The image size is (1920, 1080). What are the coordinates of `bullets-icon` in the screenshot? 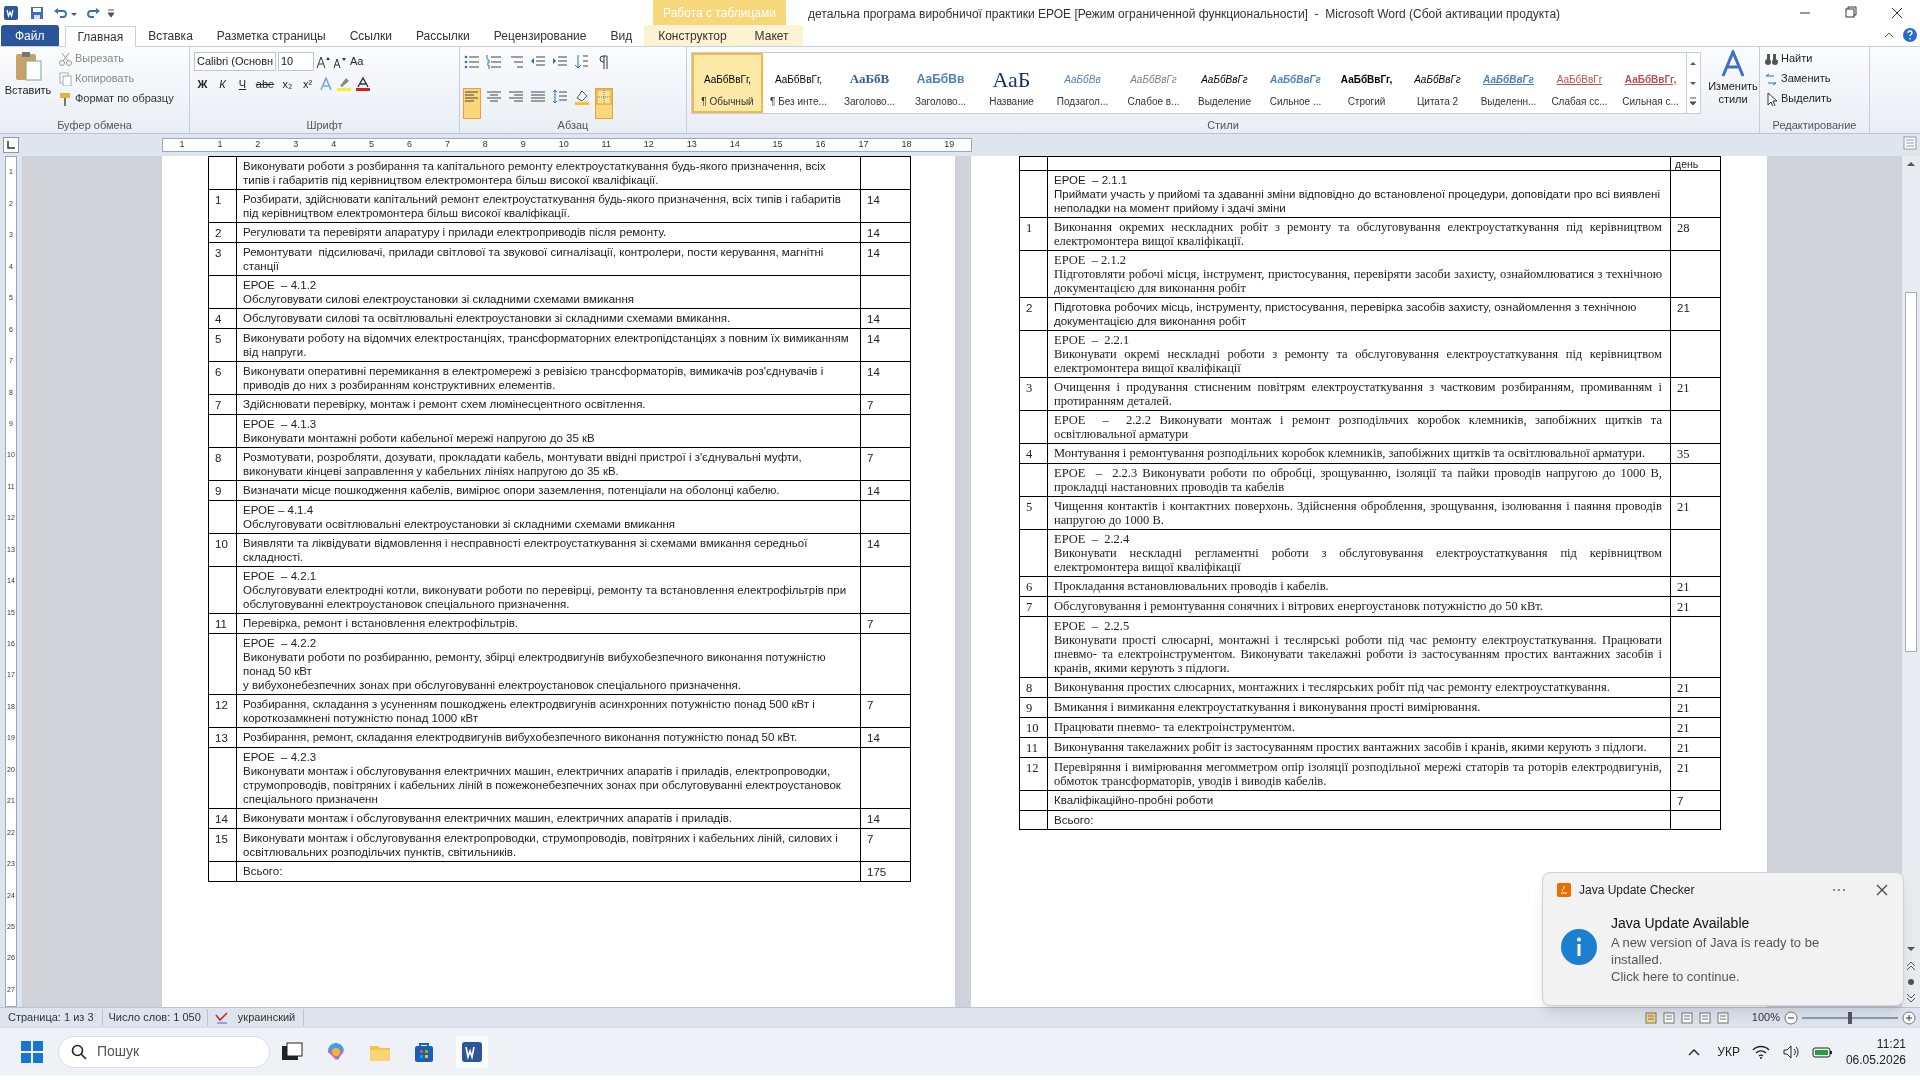 It's located at (472, 62).